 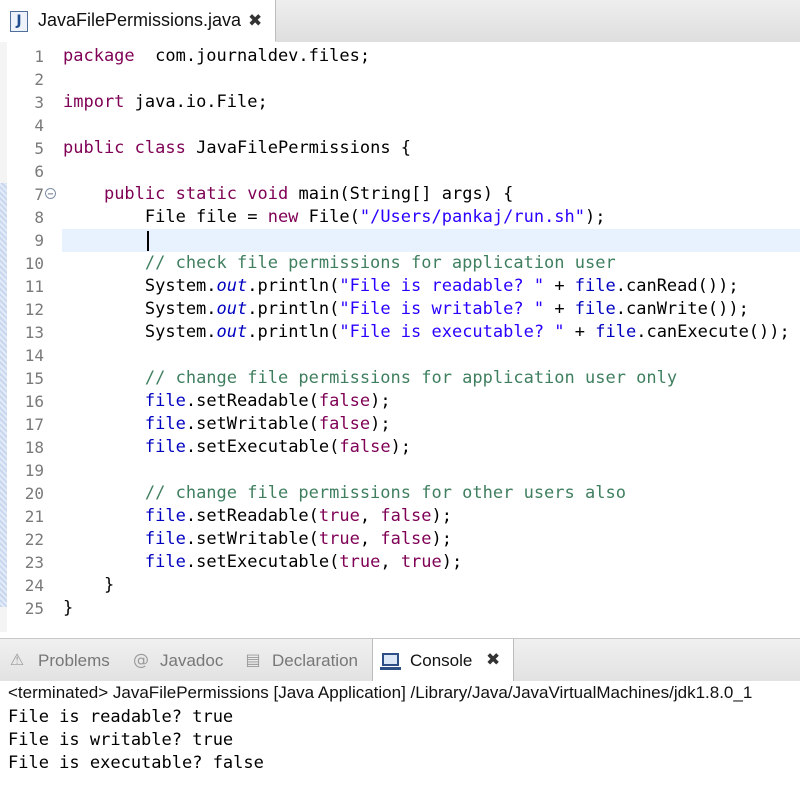 I want to click on code-line-17: 17 file.setWritable(false);, so click(x=400, y=424).